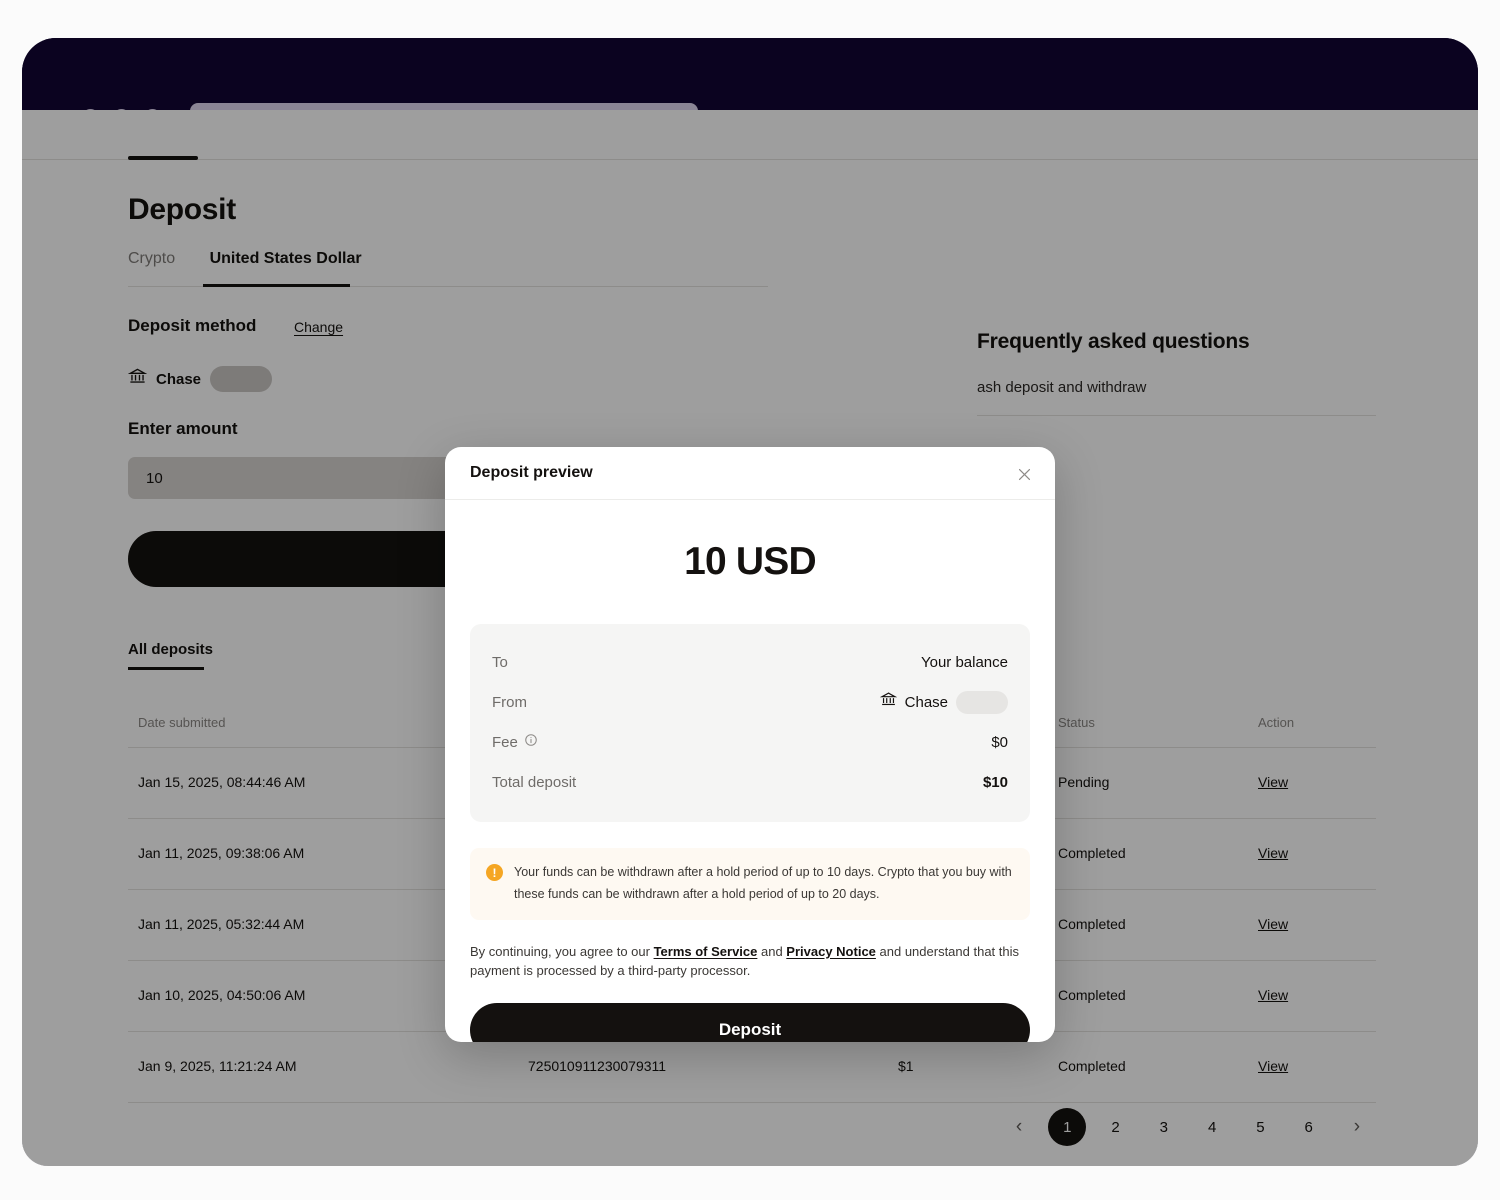 The width and height of the screenshot is (1500, 1200). What do you see at coordinates (1084, 782) in the screenshot?
I see `cell-status: Pending` at bounding box center [1084, 782].